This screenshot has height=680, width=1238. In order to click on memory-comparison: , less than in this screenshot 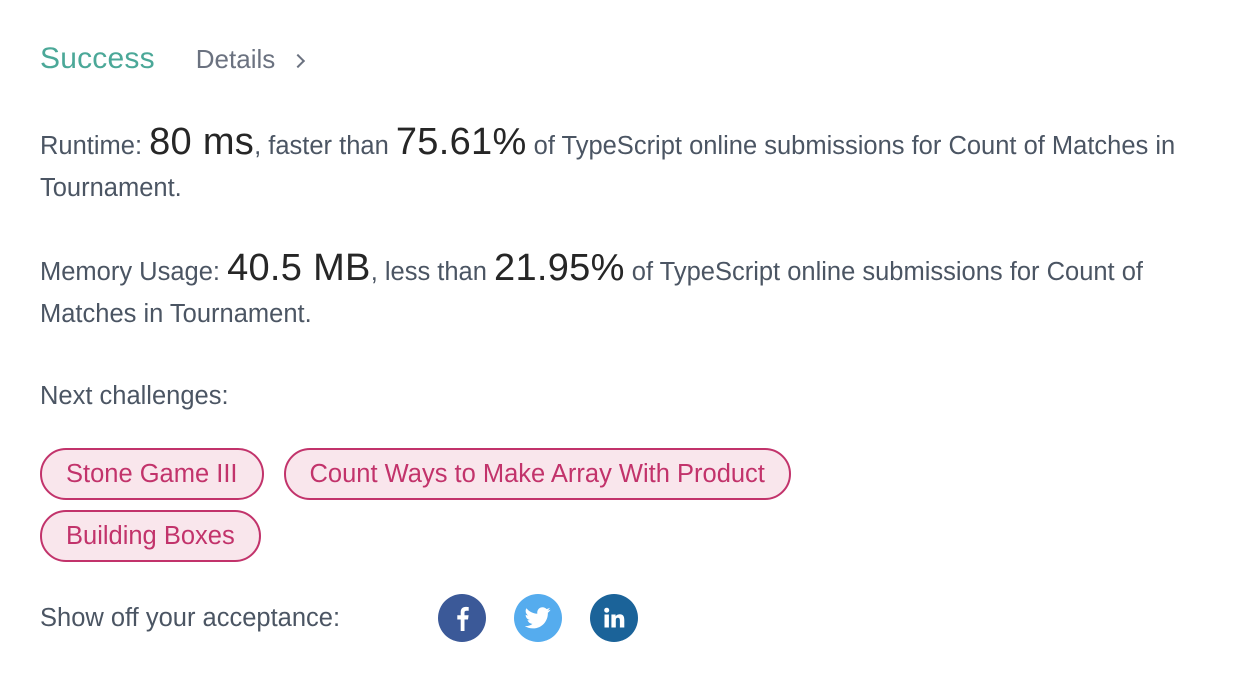, I will do `click(432, 272)`.